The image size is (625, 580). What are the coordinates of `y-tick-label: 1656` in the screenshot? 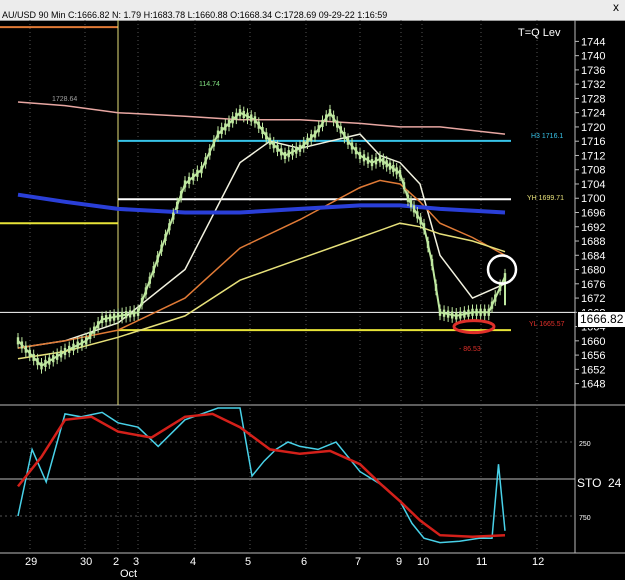 It's located at (593, 356).